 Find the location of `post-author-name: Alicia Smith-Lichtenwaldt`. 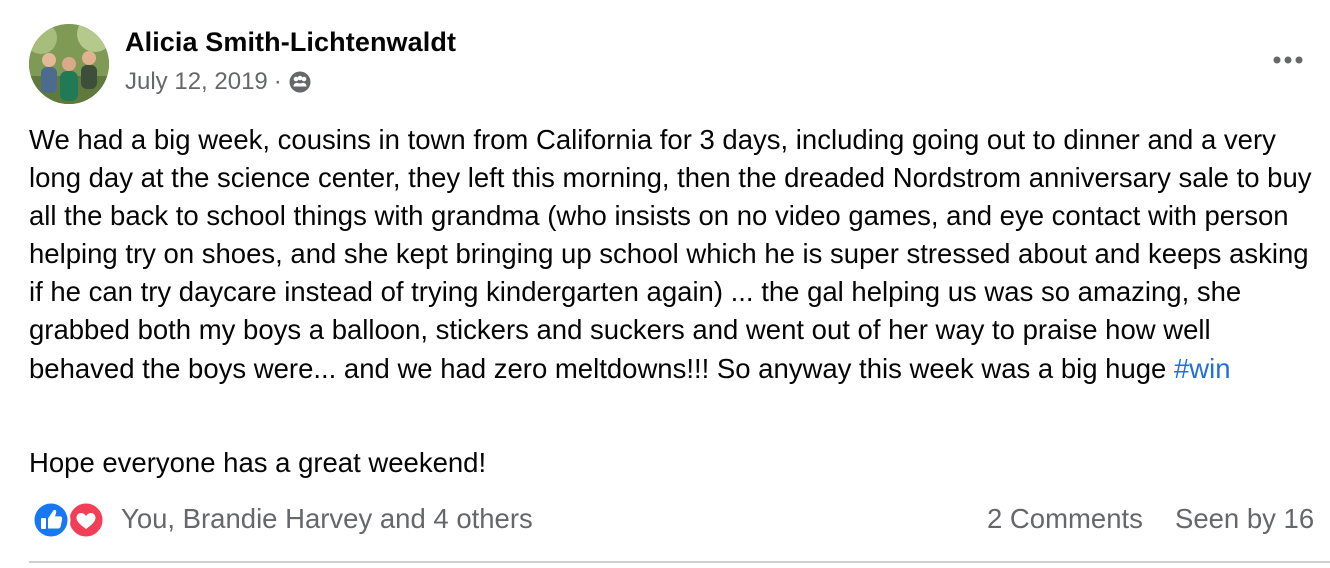

post-author-name: Alicia Smith-Lichtenwaldt is located at coordinates (290, 42).